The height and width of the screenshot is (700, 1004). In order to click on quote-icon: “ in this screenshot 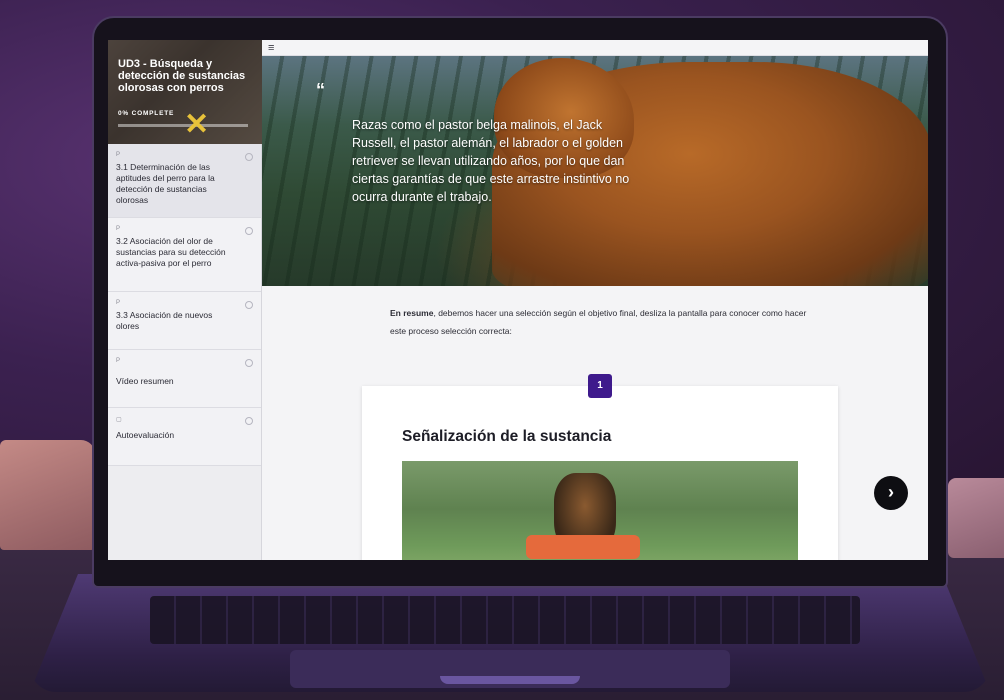, I will do `click(320, 90)`.